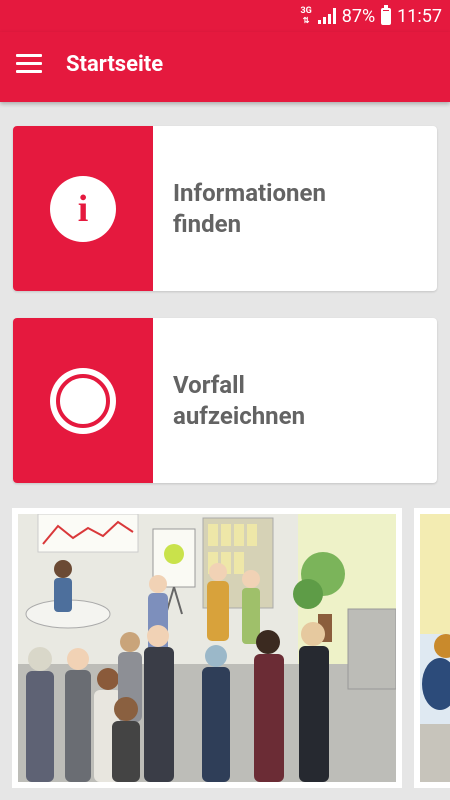 The height and width of the screenshot is (800, 450). What do you see at coordinates (419, 16) in the screenshot?
I see `clock: 11:57` at bounding box center [419, 16].